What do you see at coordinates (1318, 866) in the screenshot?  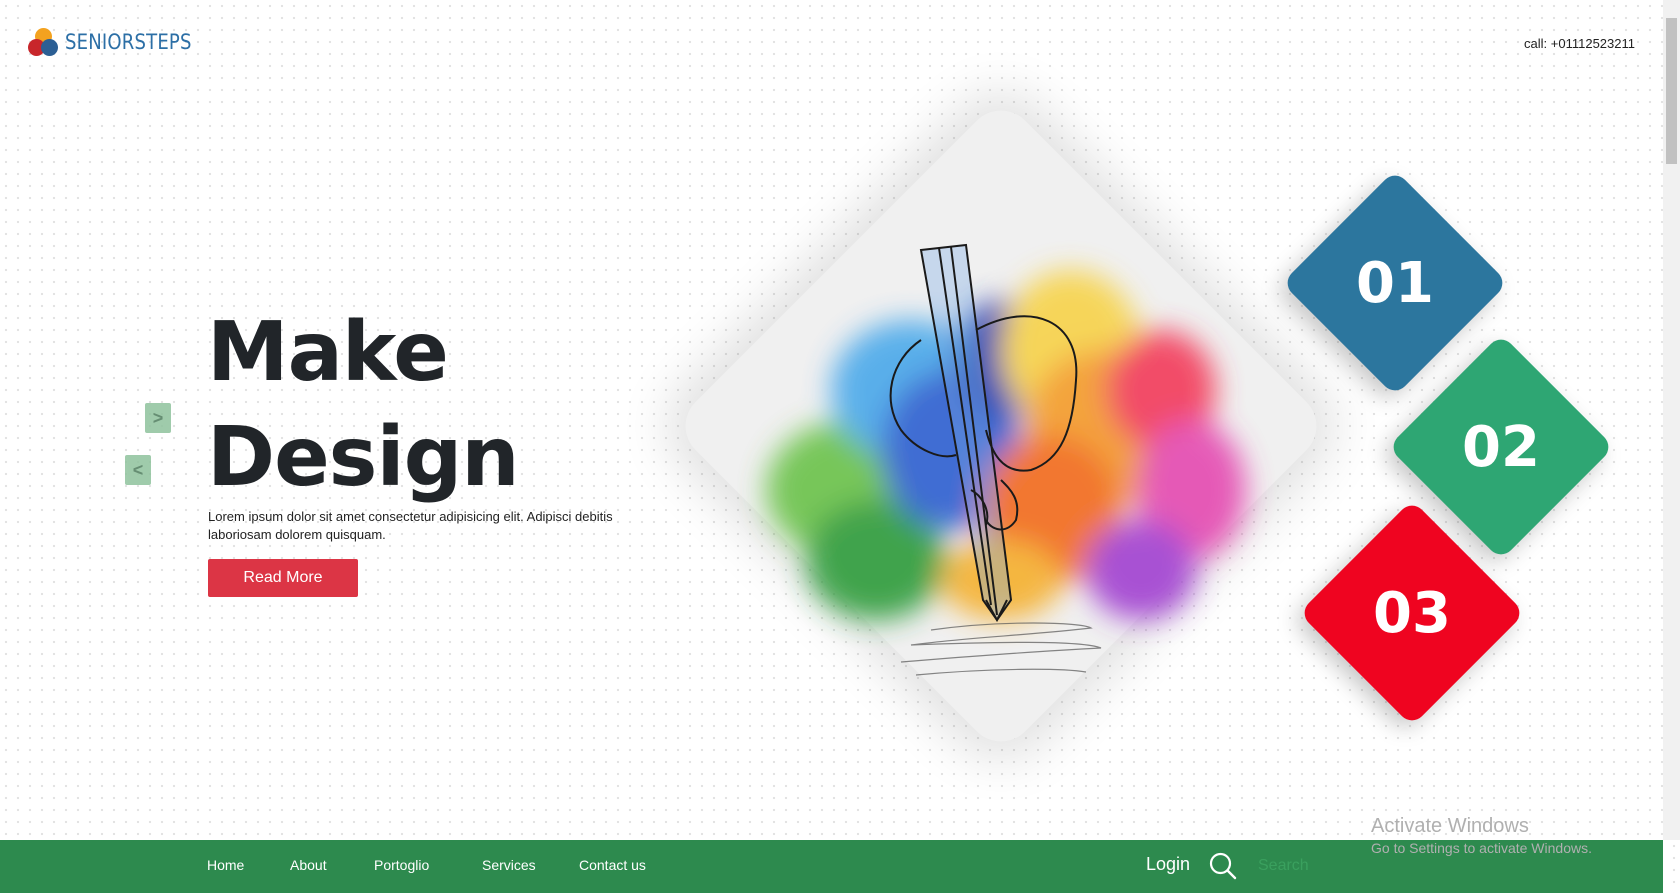 I see `search-input` at bounding box center [1318, 866].